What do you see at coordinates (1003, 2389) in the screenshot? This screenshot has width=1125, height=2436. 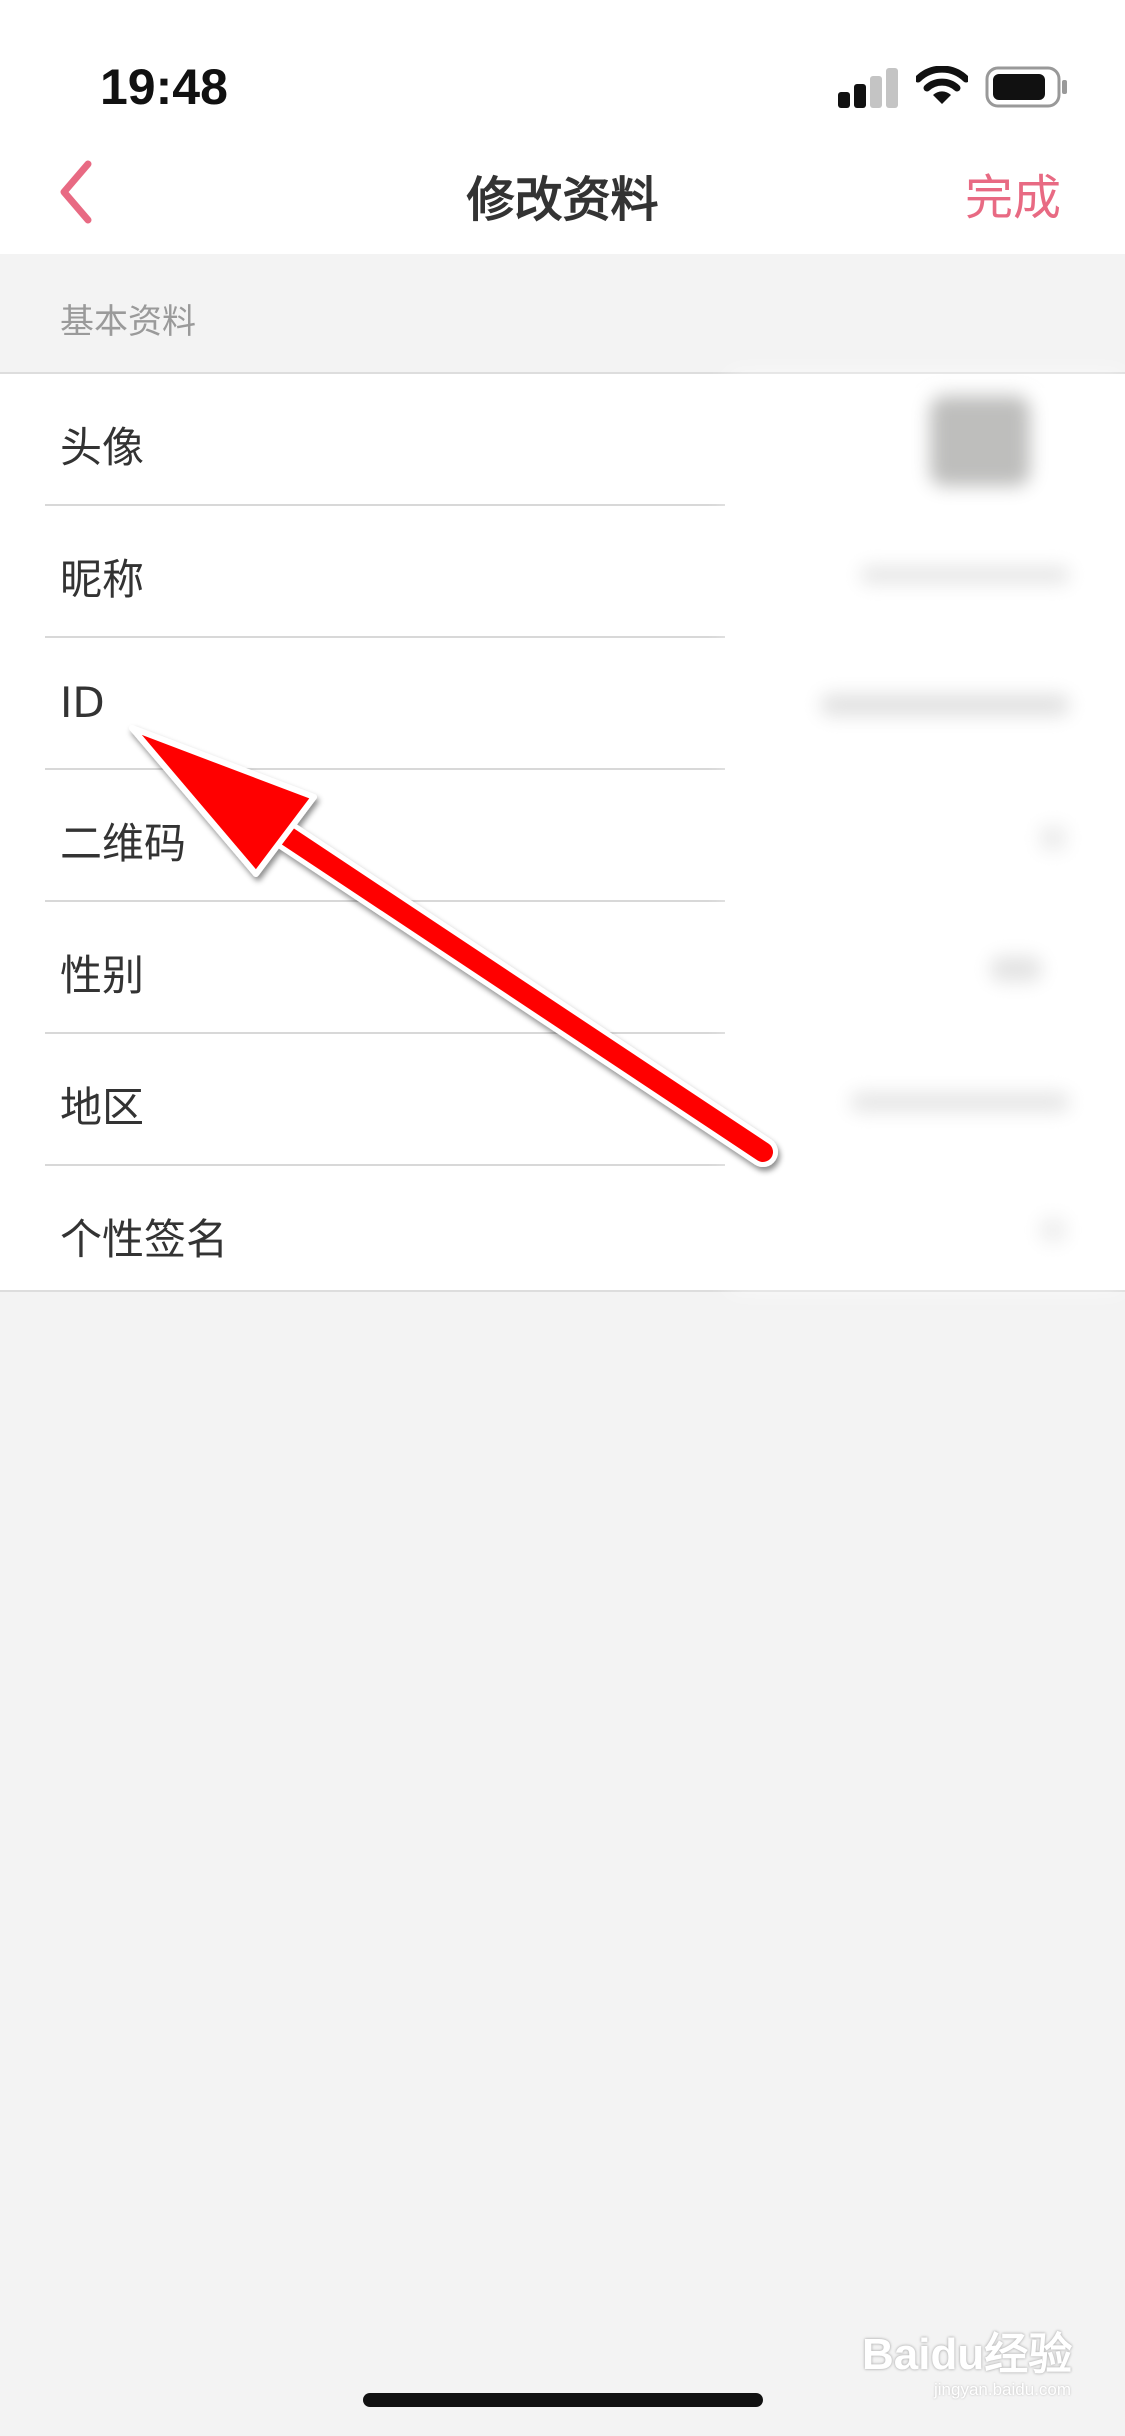 I see `watermark-url: jingyan.baidu.com` at bounding box center [1003, 2389].